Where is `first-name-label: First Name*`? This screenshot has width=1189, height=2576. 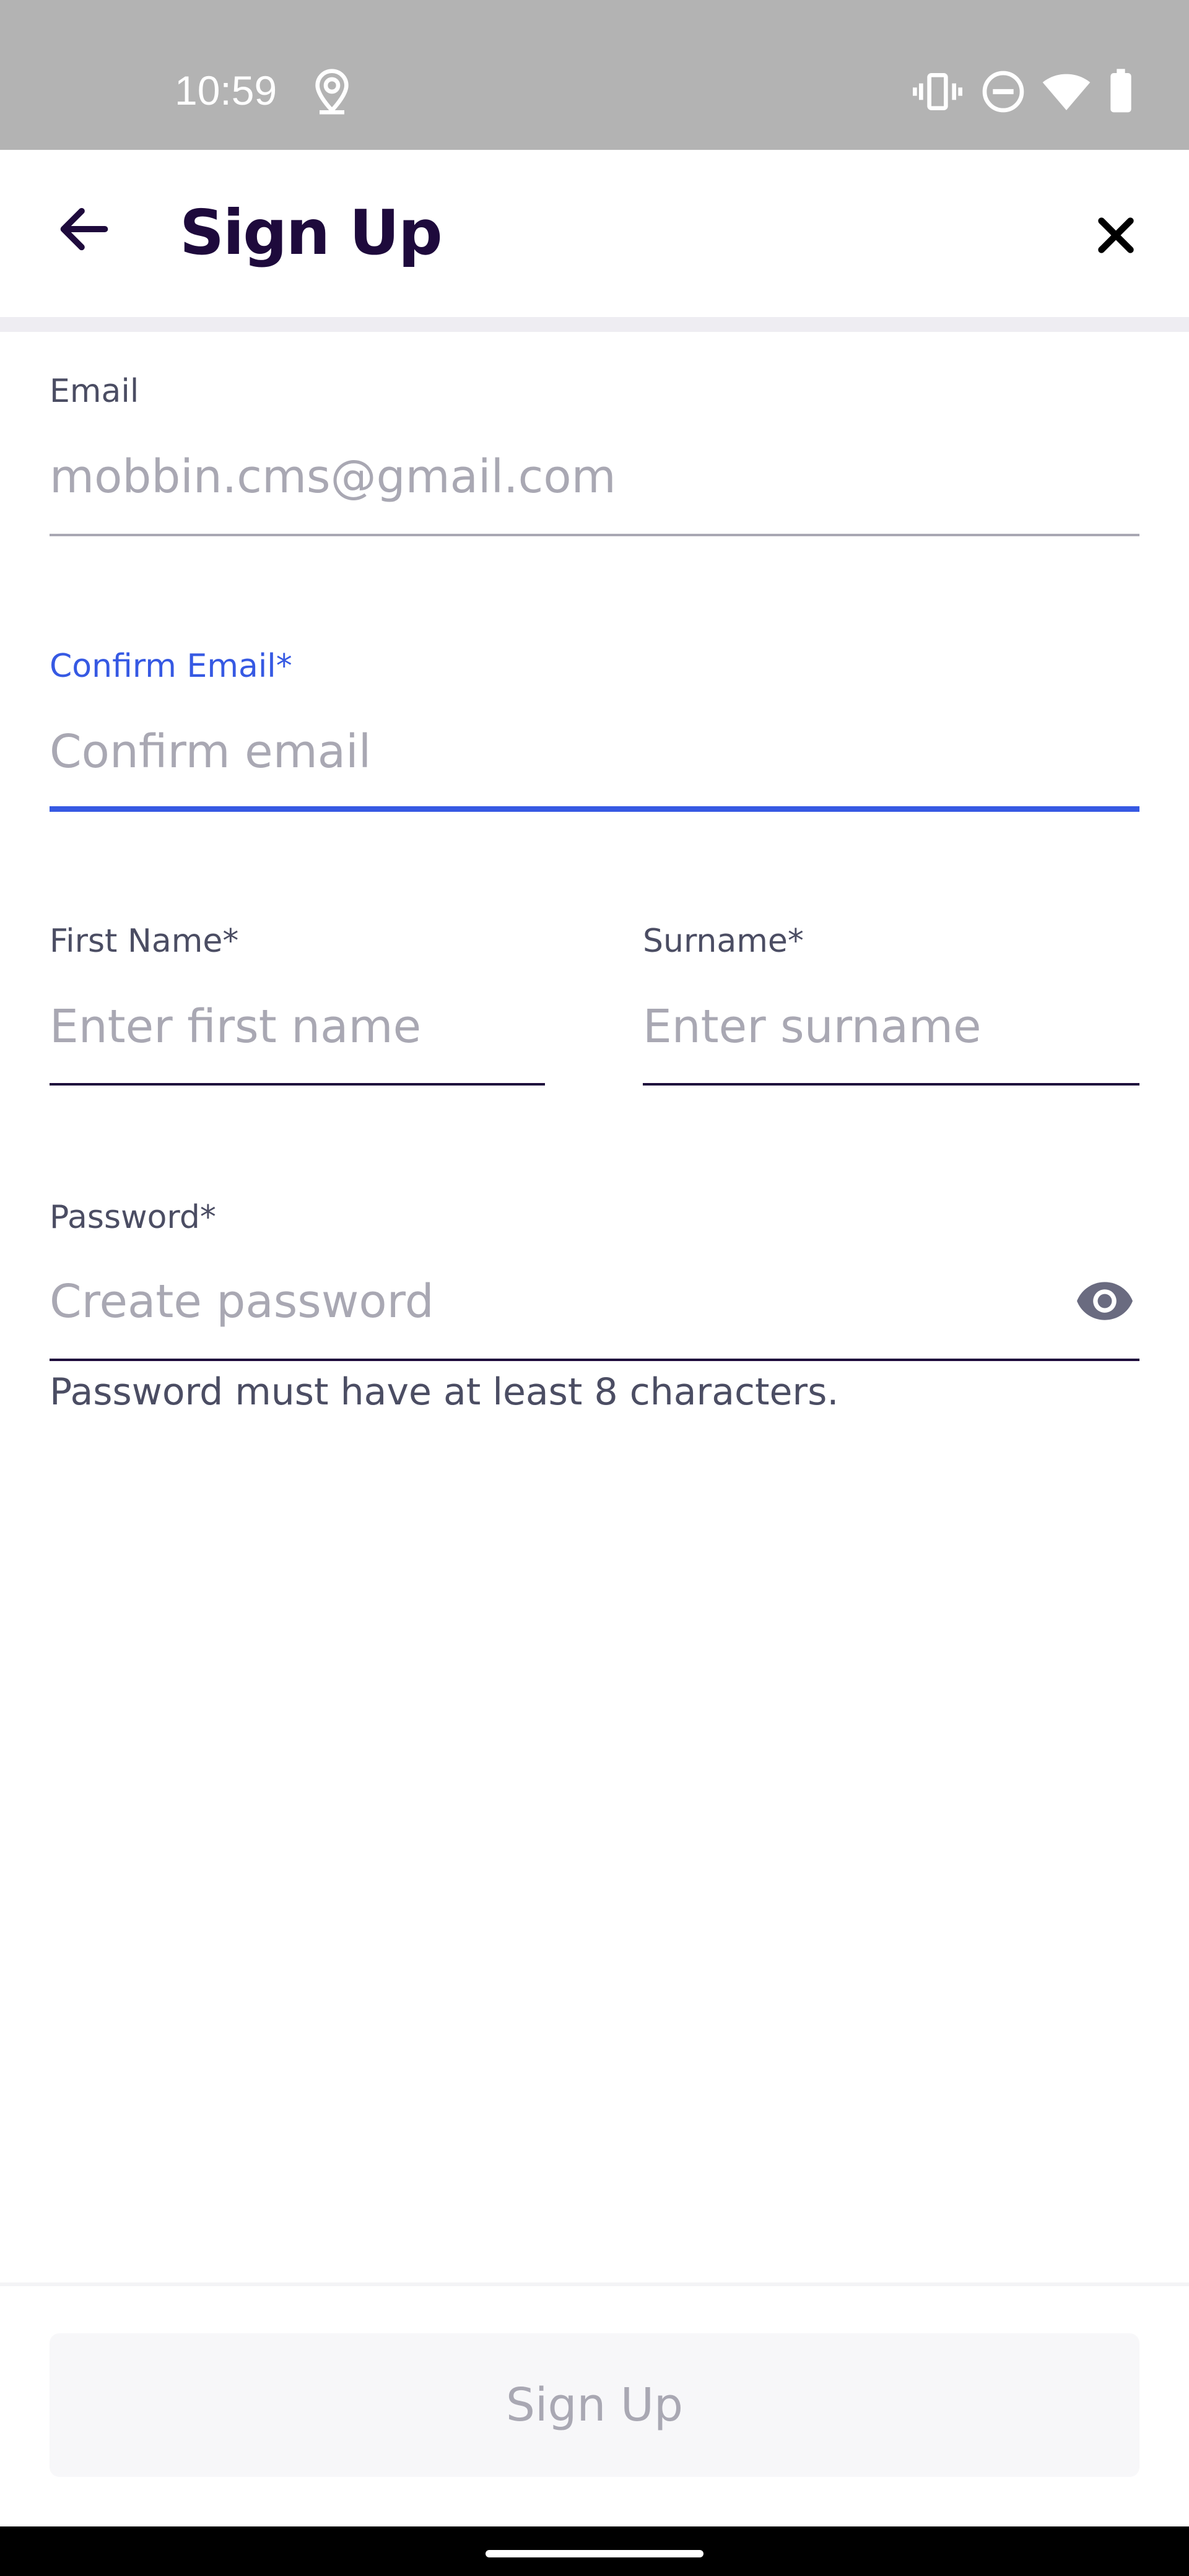
first-name-label: First Name* is located at coordinates (144, 941).